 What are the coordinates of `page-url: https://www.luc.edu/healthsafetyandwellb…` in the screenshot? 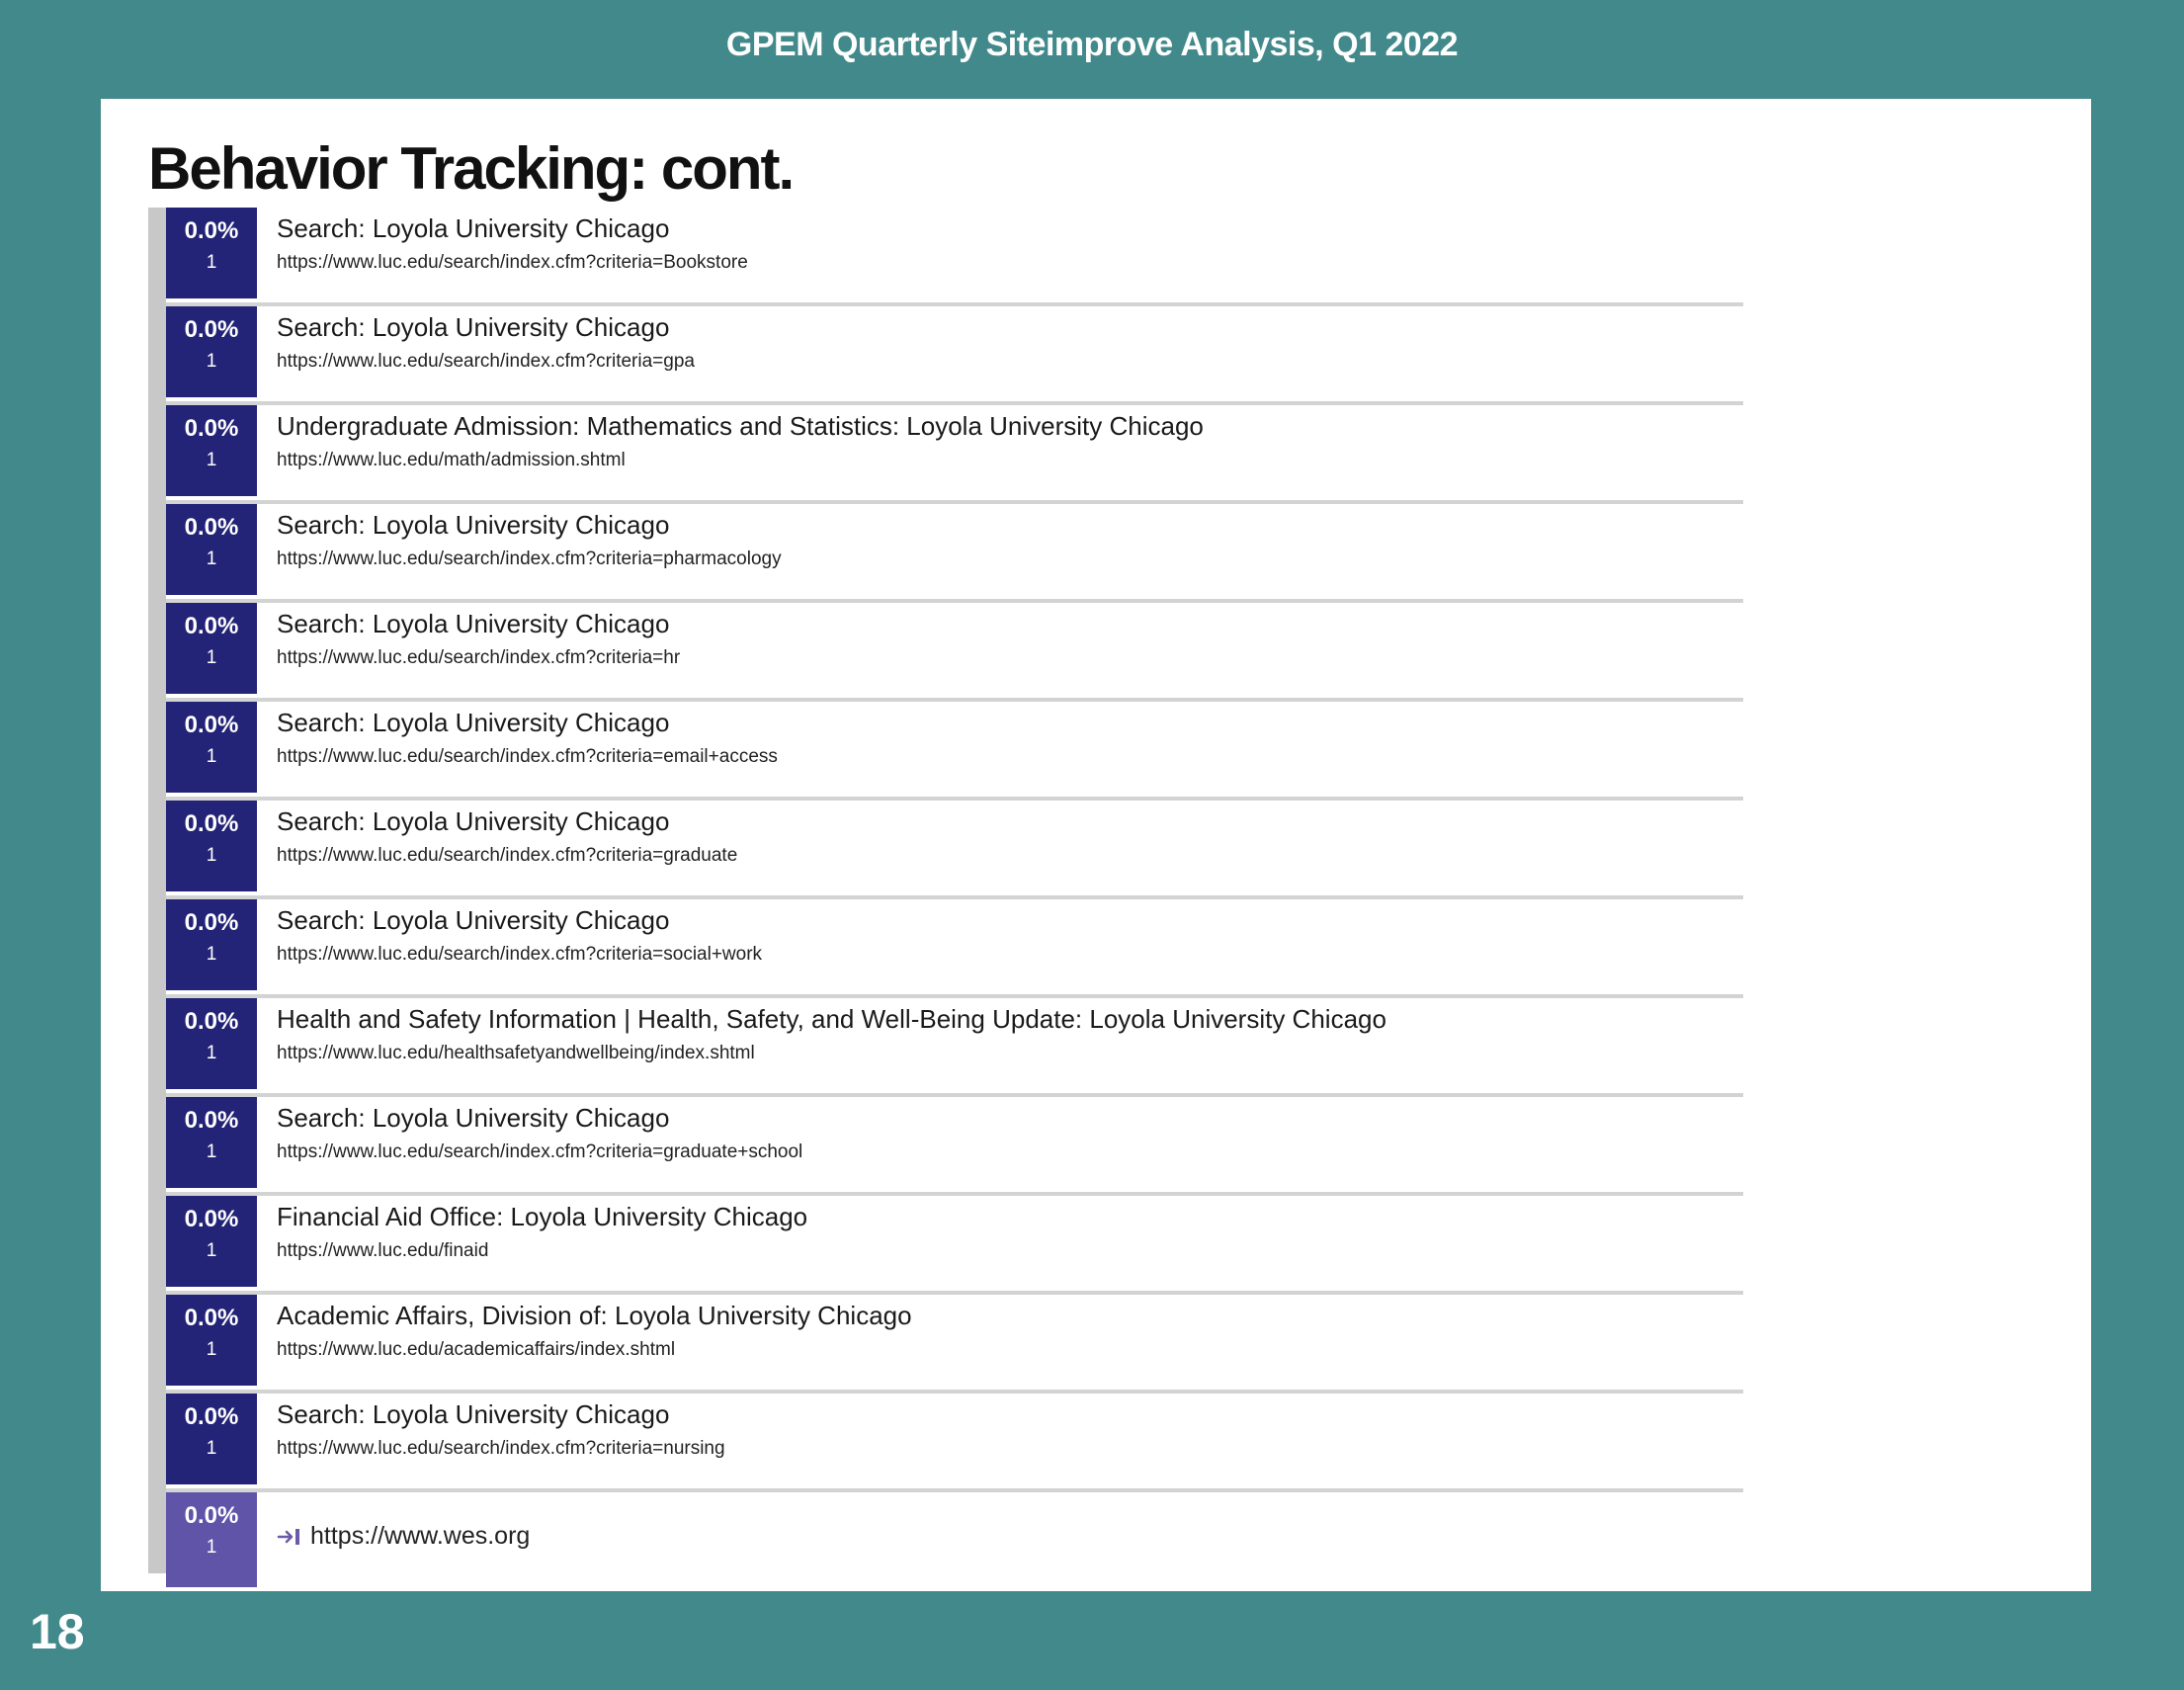 It's located at (1010, 1054).